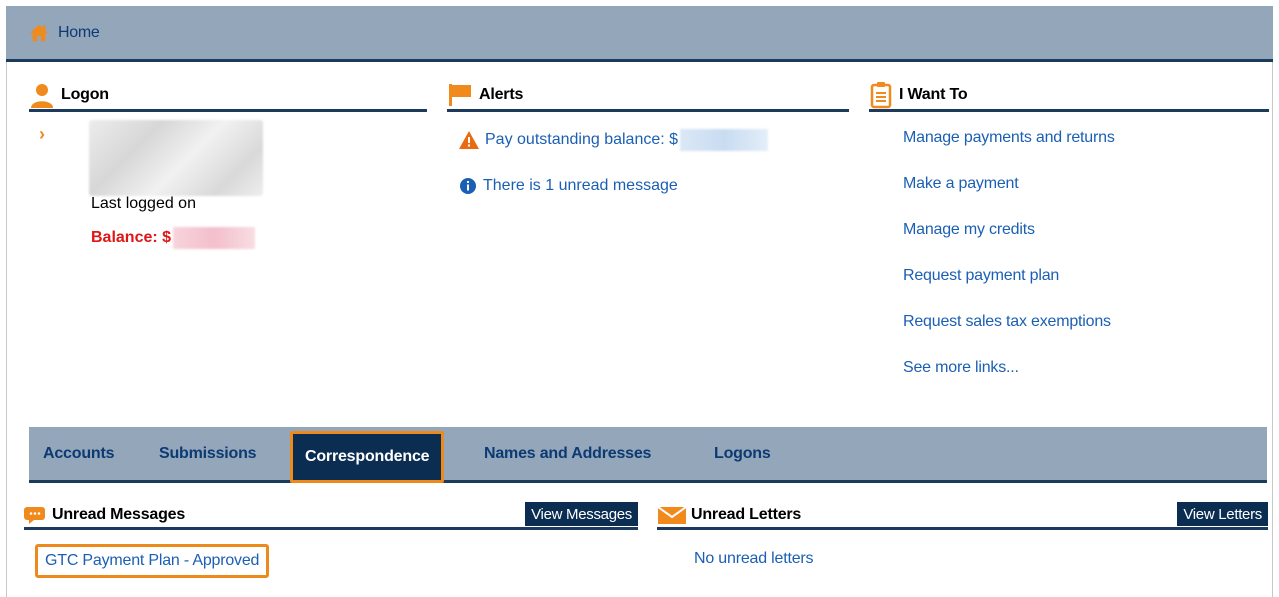  What do you see at coordinates (39, 33) in the screenshot?
I see `home-icon` at bounding box center [39, 33].